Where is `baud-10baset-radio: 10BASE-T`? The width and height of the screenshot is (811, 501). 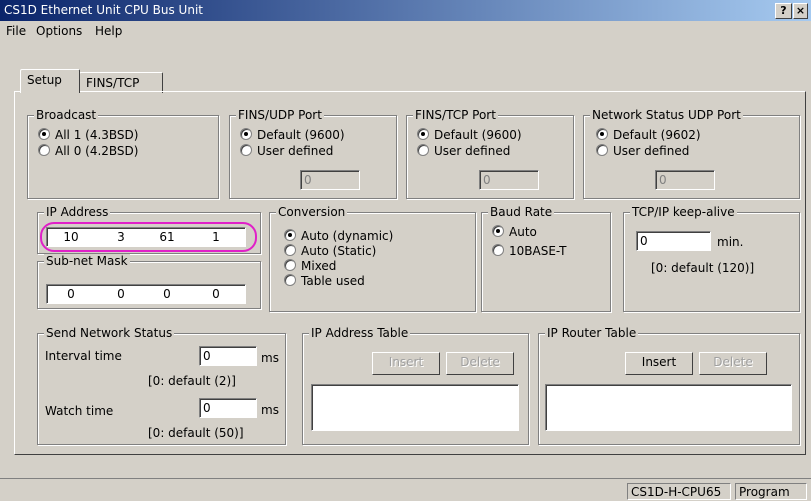 baud-10baset-radio: 10BASE-T is located at coordinates (529, 251).